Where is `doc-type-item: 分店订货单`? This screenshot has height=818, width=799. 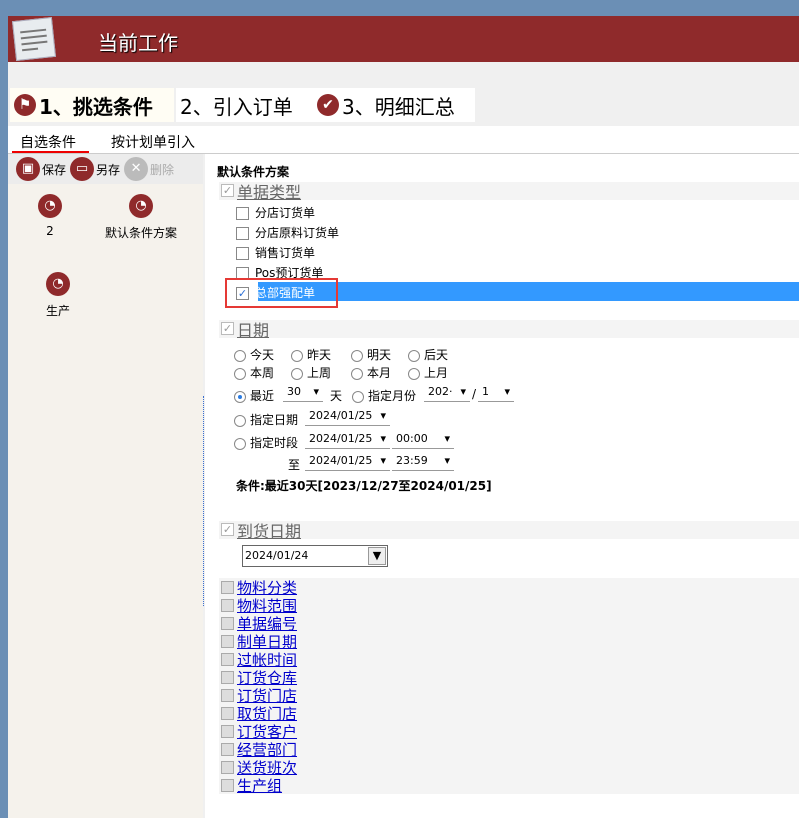 doc-type-item: 分店订货单 is located at coordinates (275, 212).